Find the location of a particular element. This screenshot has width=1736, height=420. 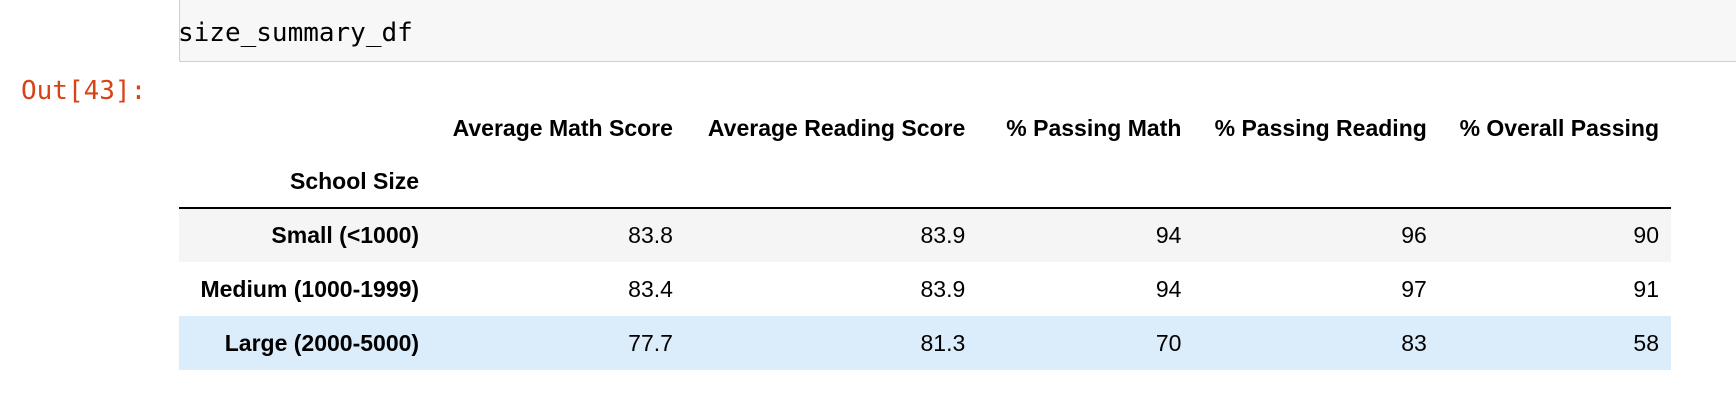

table-cell: 83 is located at coordinates (1414, 342).